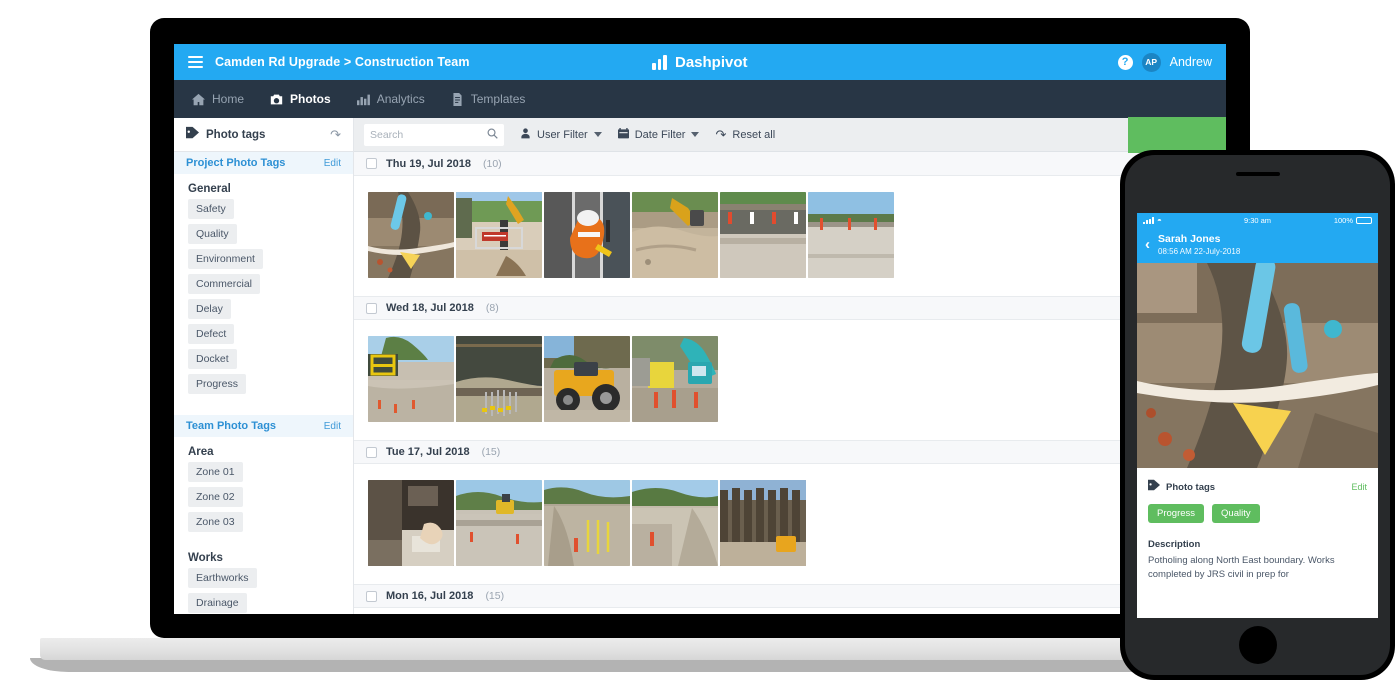 This screenshot has width=1400, height=700. Describe the element at coordinates (1257, 645) in the screenshot. I see `phone-home-button` at that location.